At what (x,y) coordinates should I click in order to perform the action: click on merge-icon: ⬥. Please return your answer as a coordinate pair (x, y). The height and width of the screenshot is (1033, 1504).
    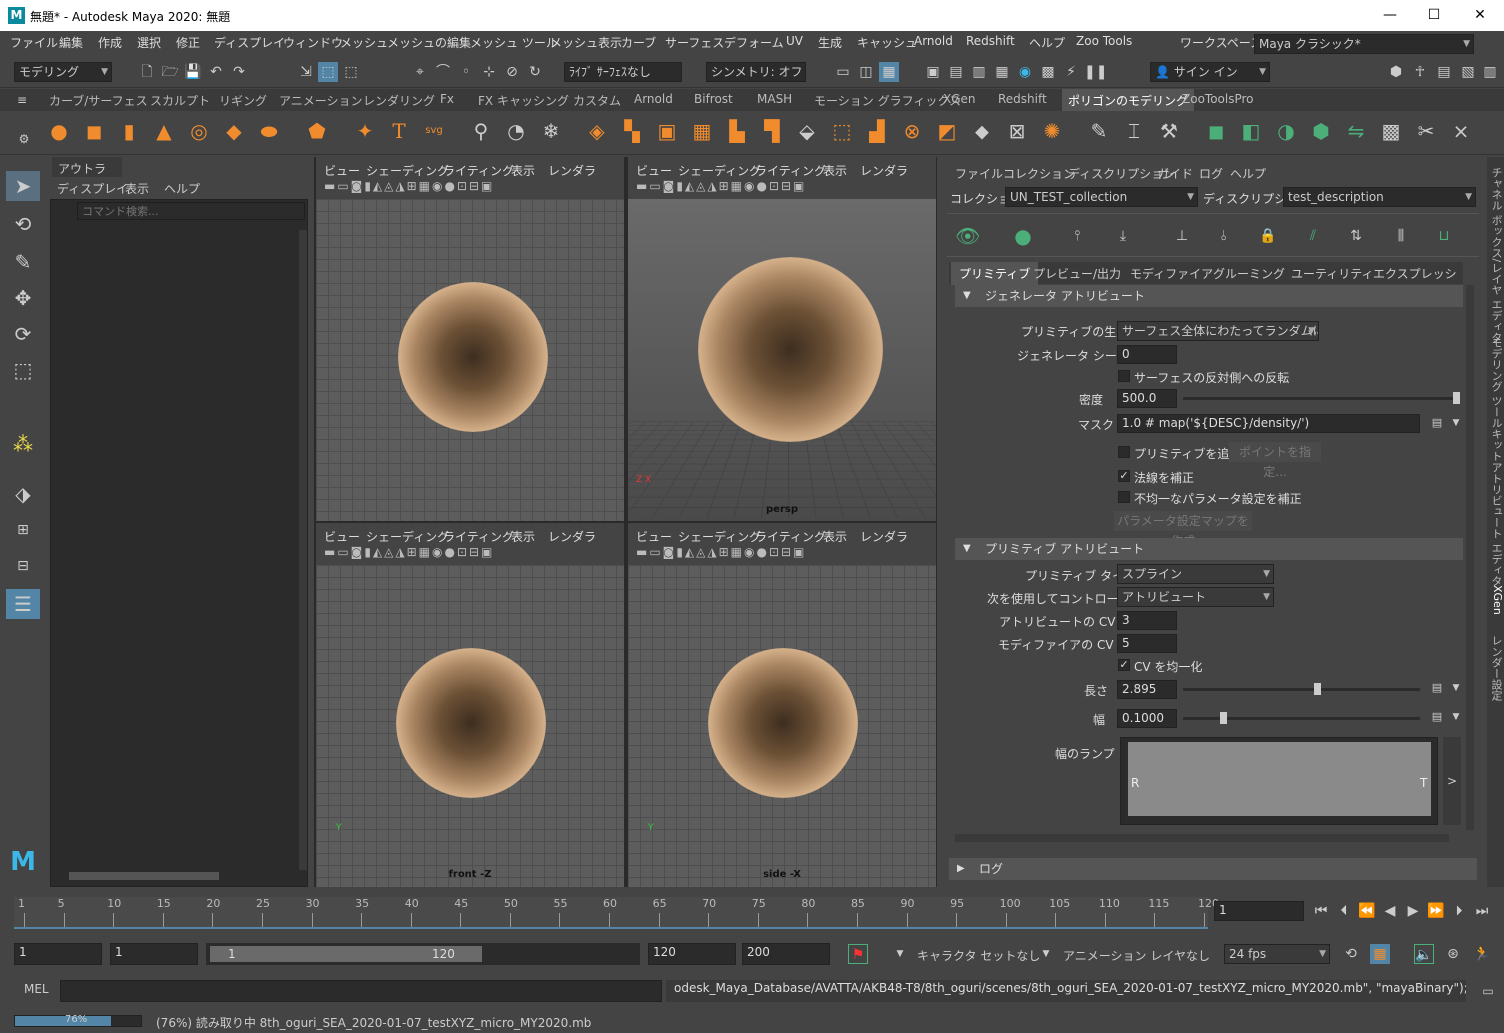
    Looking at the image, I should click on (982, 131).